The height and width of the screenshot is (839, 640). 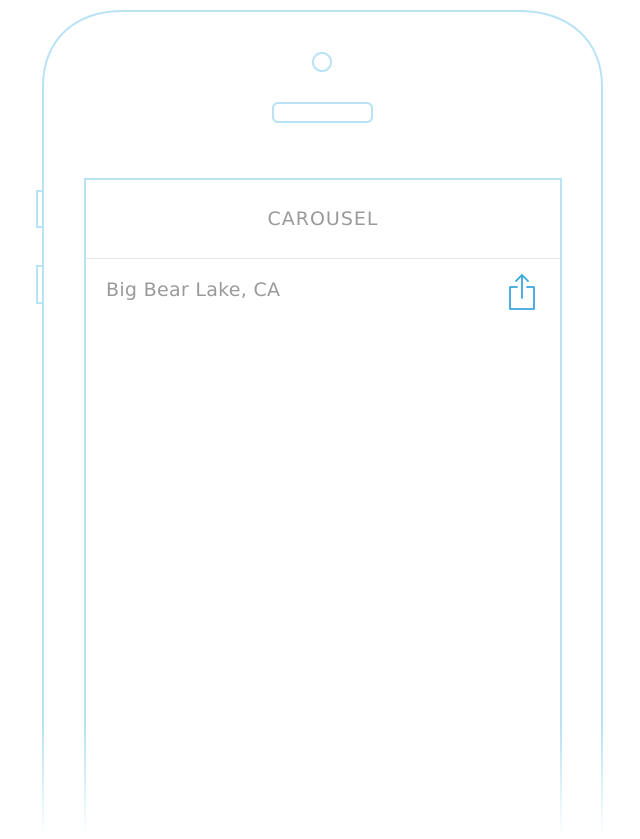 I want to click on speaker-icon, so click(x=322, y=112).